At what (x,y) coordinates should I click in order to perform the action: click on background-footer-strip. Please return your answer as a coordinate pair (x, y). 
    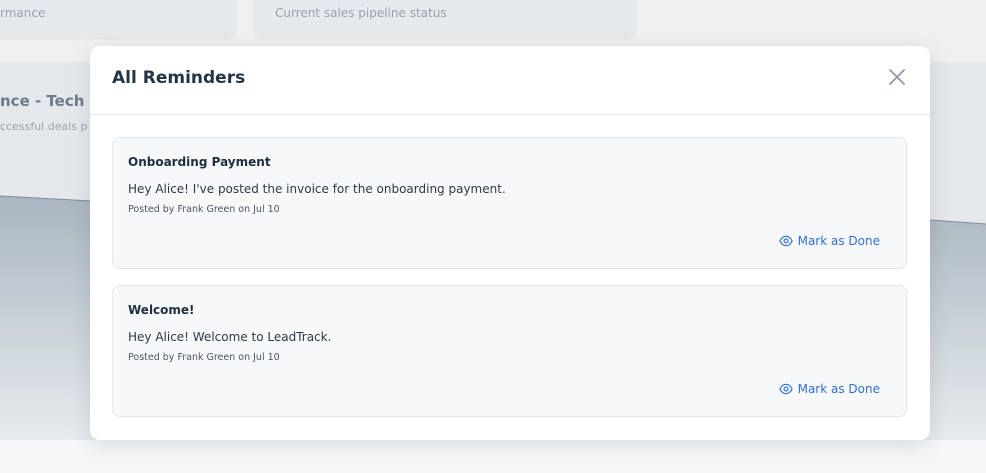
    Looking at the image, I should click on (493, 456).